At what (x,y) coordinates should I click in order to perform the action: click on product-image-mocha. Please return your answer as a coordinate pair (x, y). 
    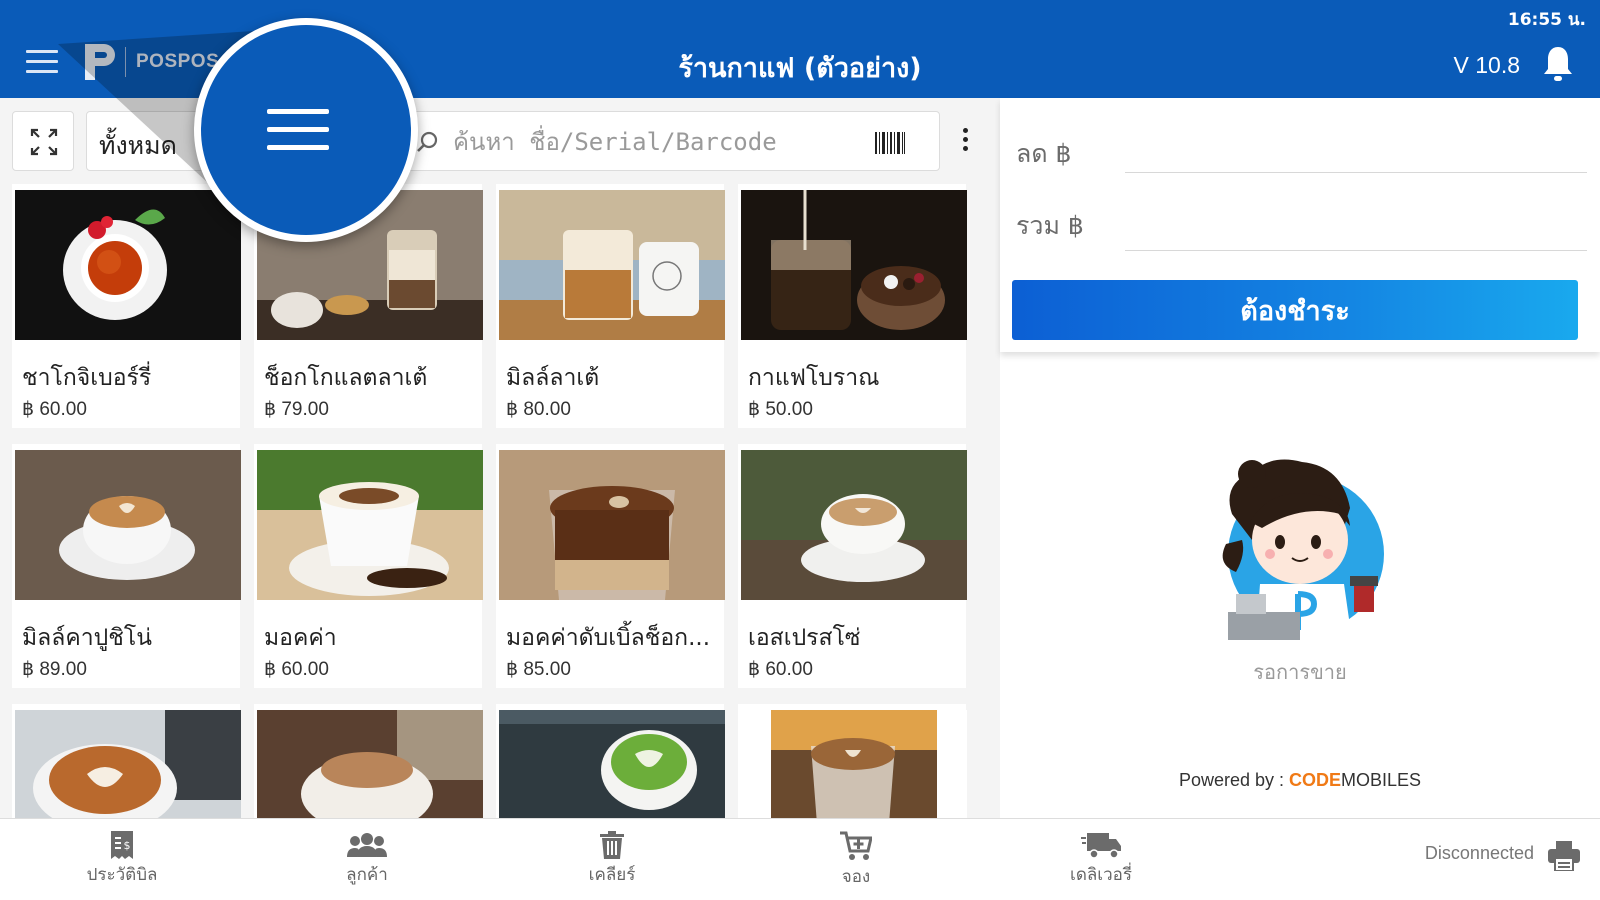
    Looking at the image, I should click on (370, 525).